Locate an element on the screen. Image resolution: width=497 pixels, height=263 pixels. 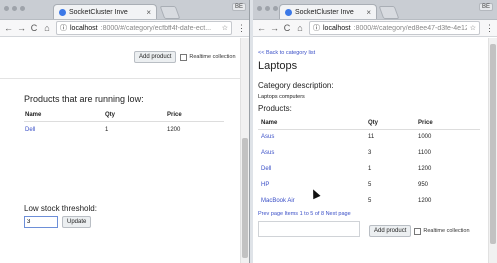
product-link: HP is located at coordinates (265, 185).